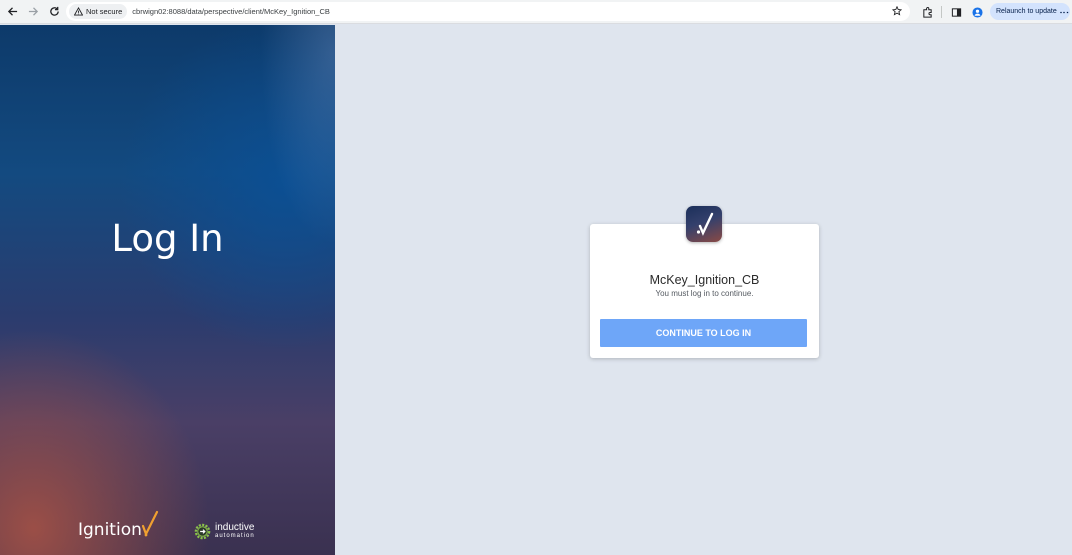 This screenshot has height=555, width=1072. Describe the element at coordinates (12, 12) in the screenshot. I see `back-arrow-icon` at that location.